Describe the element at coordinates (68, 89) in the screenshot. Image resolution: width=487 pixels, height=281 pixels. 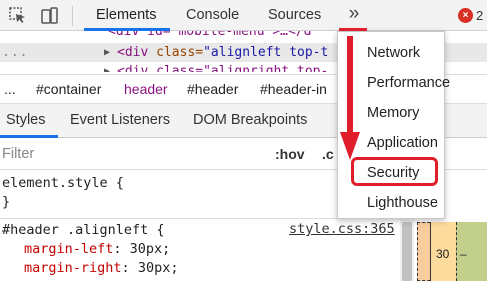
I see `breadcrumb-item: #container` at that location.